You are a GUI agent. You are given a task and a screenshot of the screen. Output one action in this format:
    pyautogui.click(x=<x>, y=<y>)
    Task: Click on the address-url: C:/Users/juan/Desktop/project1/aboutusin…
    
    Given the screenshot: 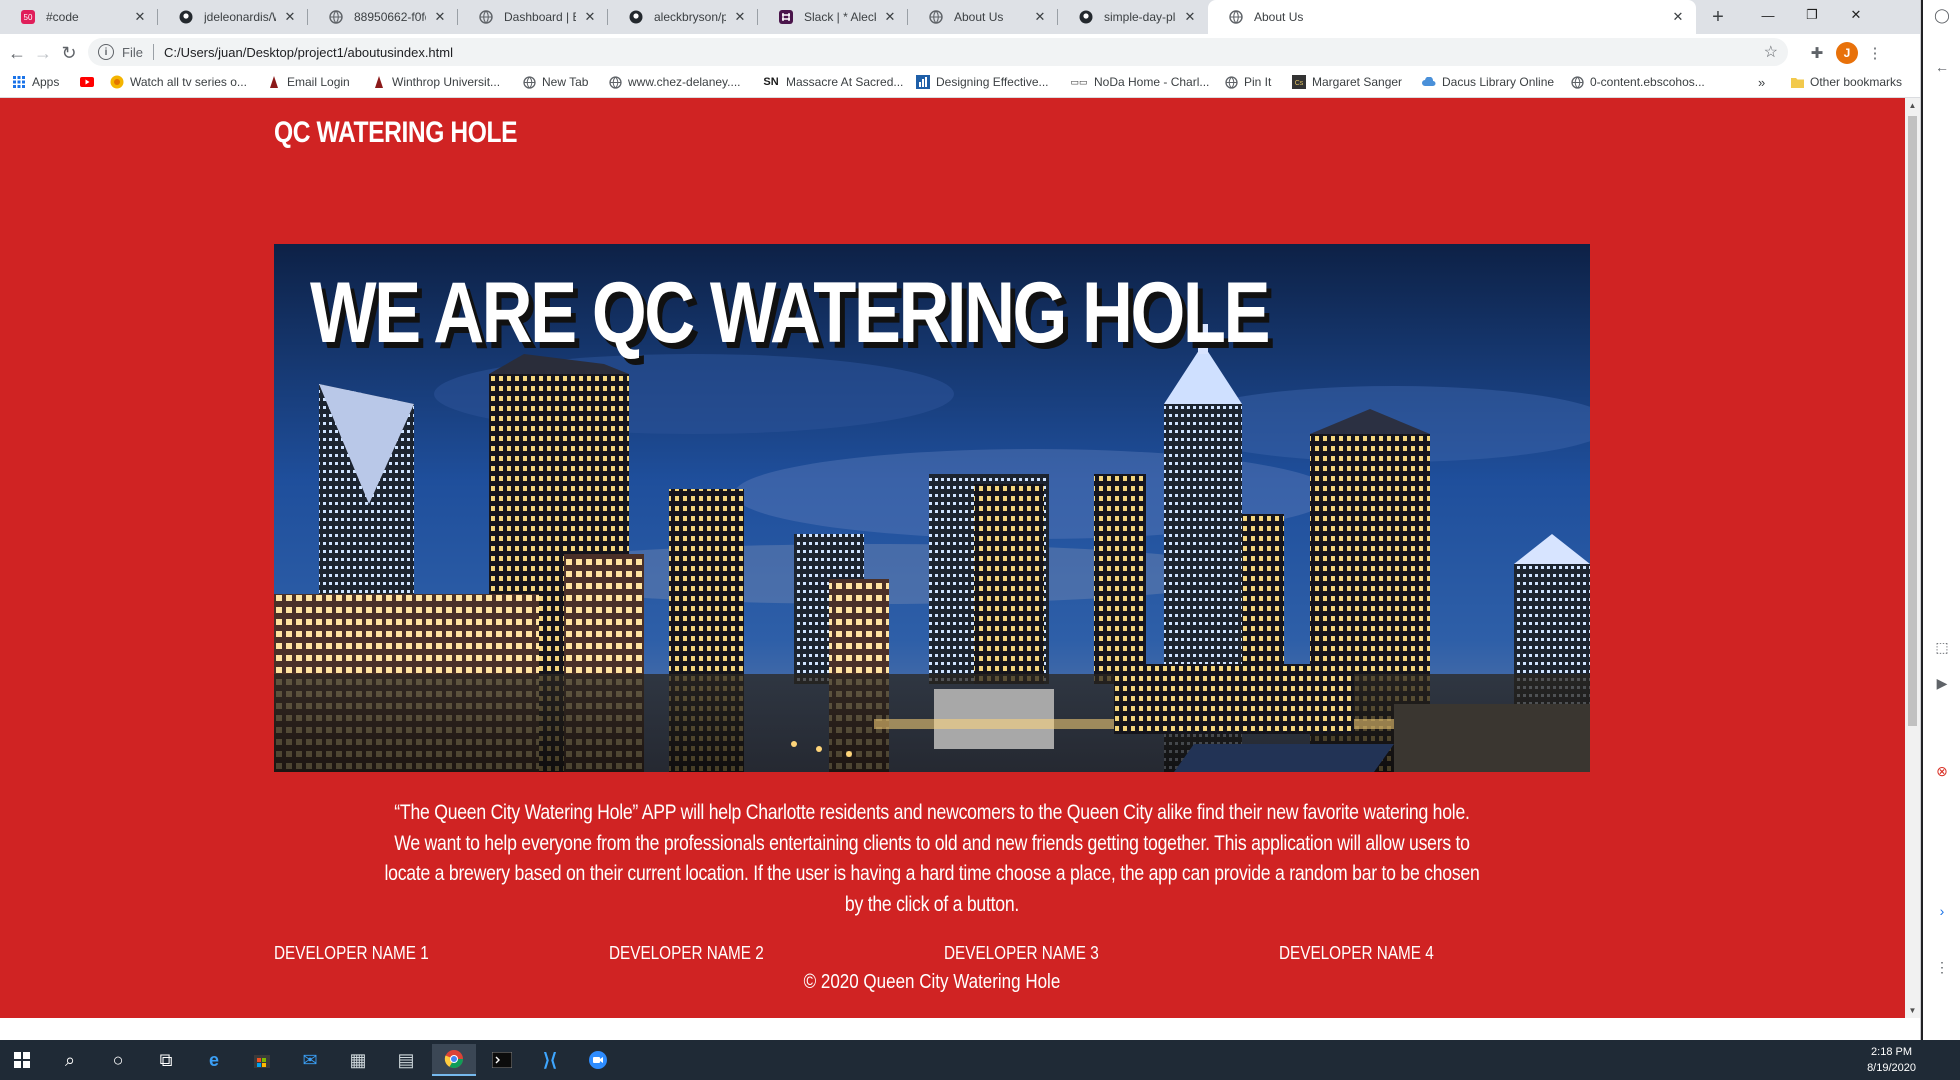 What is the action you would take?
    pyautogui.click(x=308, y=52)
    